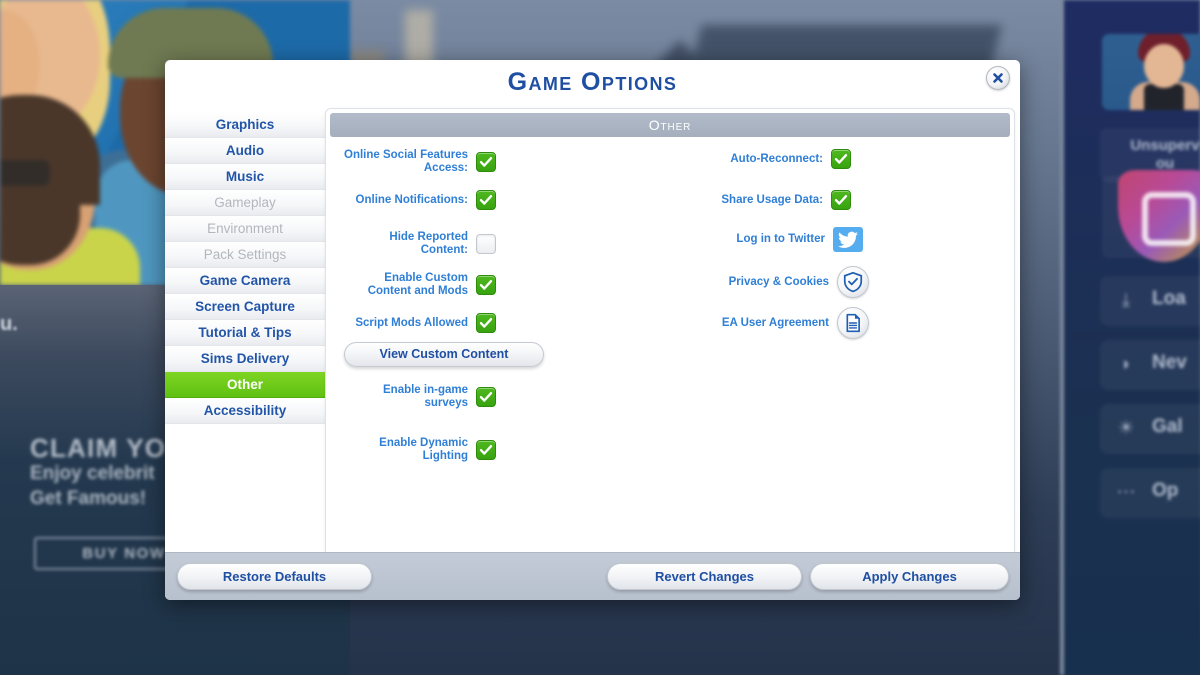  I want to click on sidebar-item-new-label: Nev, so click(1169, 362).